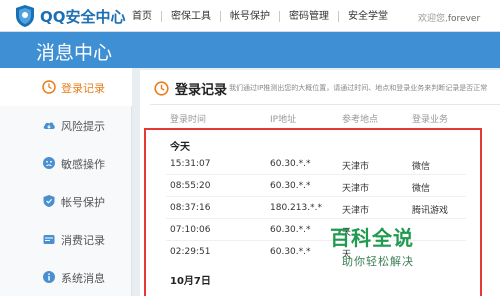  I want to click on sidebar-item-label: 登录记录, so click(83, 88).